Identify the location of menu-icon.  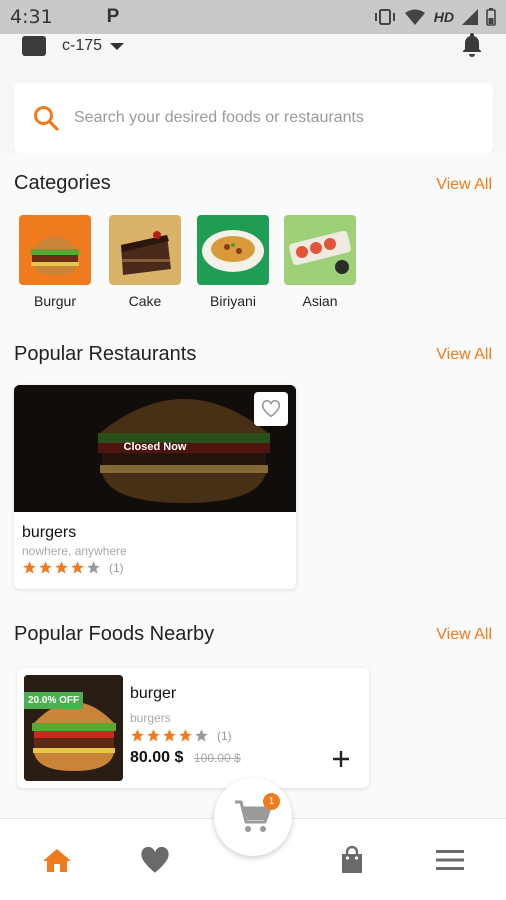
(450, 860).